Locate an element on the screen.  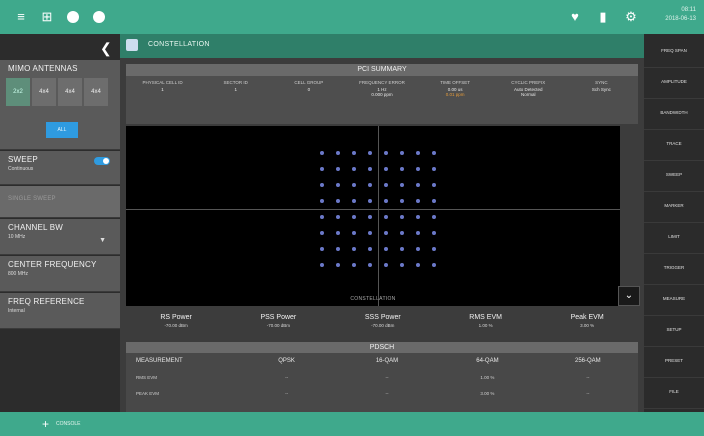
menu-trigger: TRIGGER is located at coordinates (674, 268).